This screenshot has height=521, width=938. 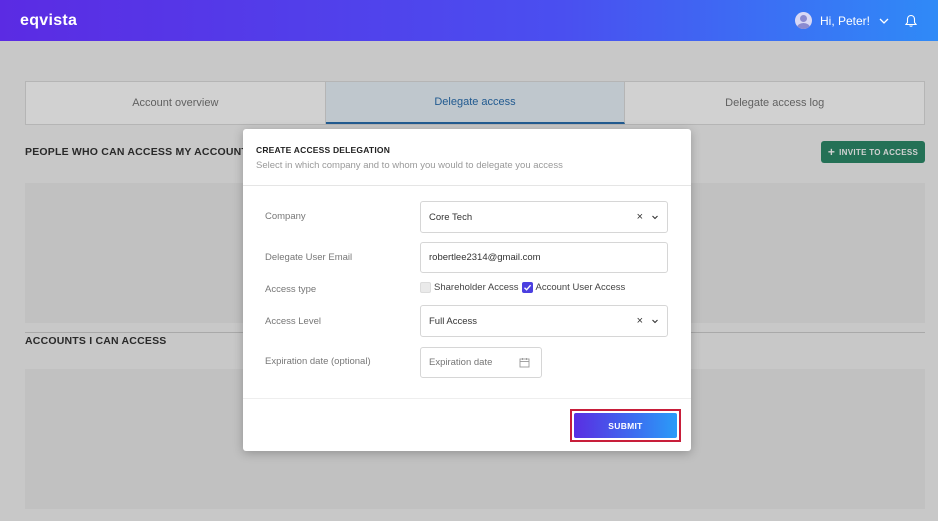 I want to click on access-type-label: Access type, so click(x=291, y=289).